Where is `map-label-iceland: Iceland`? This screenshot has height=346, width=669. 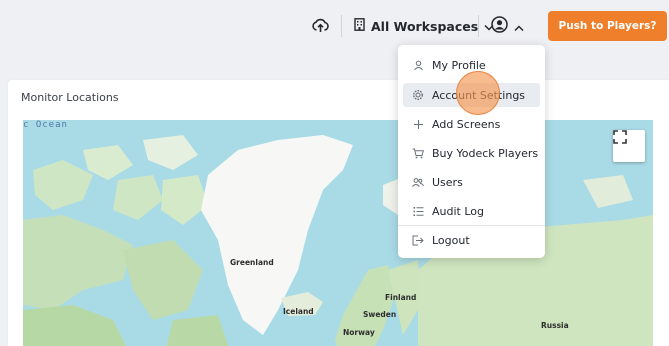
map-label-iceland: Iceland is located at coordinates (298, 311).